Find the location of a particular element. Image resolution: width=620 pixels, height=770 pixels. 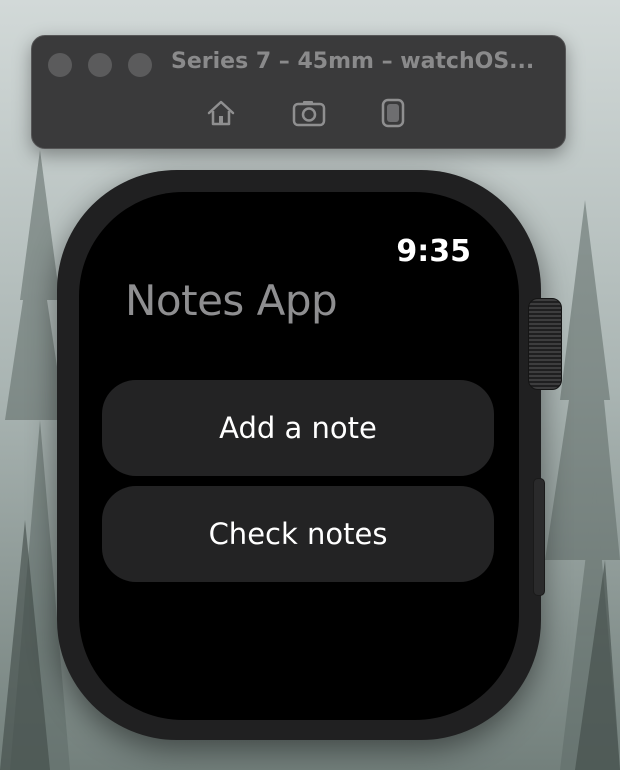

zoom-window-button is located at coordinates (140, 65).